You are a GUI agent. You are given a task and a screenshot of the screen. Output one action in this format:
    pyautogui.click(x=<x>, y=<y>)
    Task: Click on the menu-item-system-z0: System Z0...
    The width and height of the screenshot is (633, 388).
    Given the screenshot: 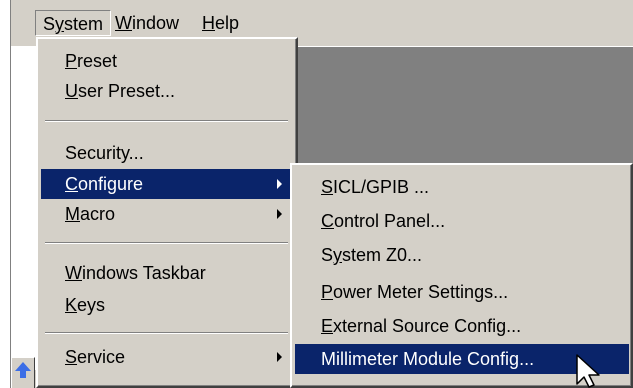 What is the action you would take?
    pyautogui.click(x=462, y=255)
    